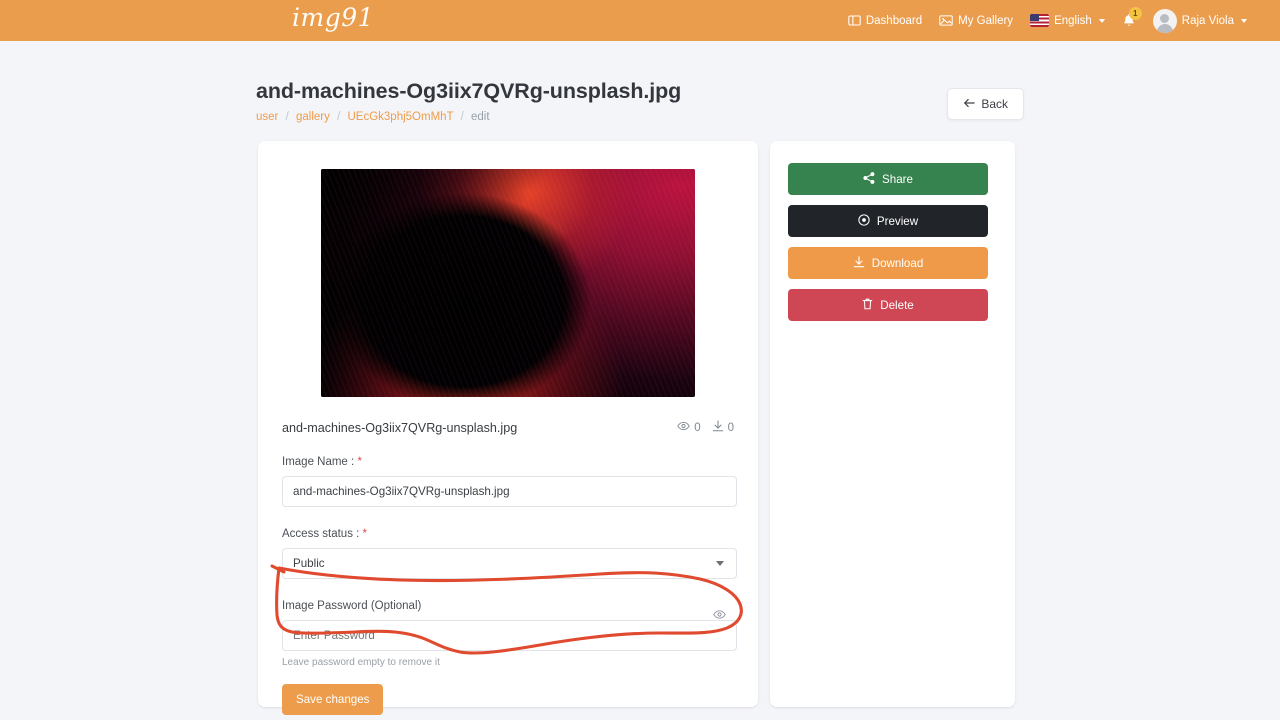 The height and width of the screenshot is (720, 1280). What do you see at coordinates (854, 20) in the screenshot?
I see `dashboard-icon` at bounding box center [854, 20].